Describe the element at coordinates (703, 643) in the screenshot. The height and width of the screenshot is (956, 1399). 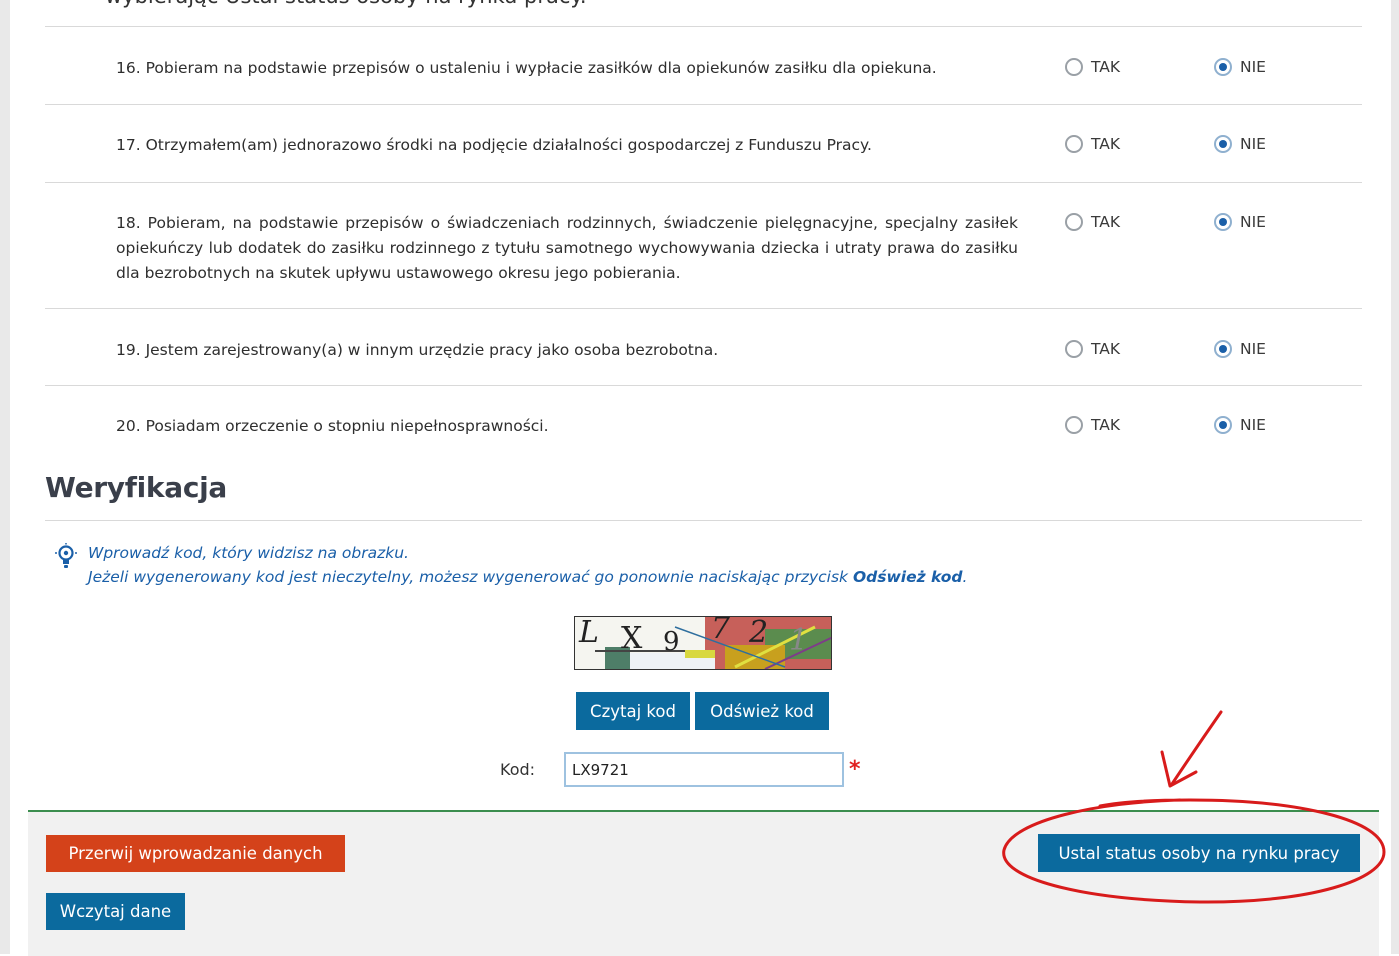
I see `captcha-image: L X 9 7 2 1` at that location.